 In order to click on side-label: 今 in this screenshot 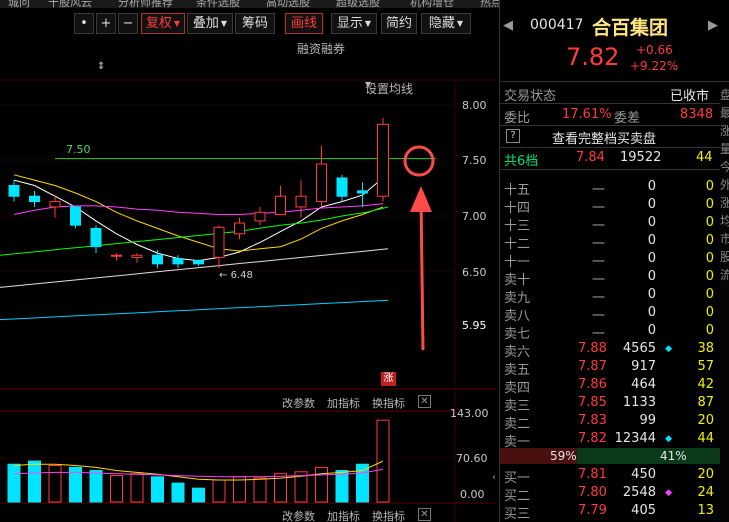, I will do `click(724, 167)`.